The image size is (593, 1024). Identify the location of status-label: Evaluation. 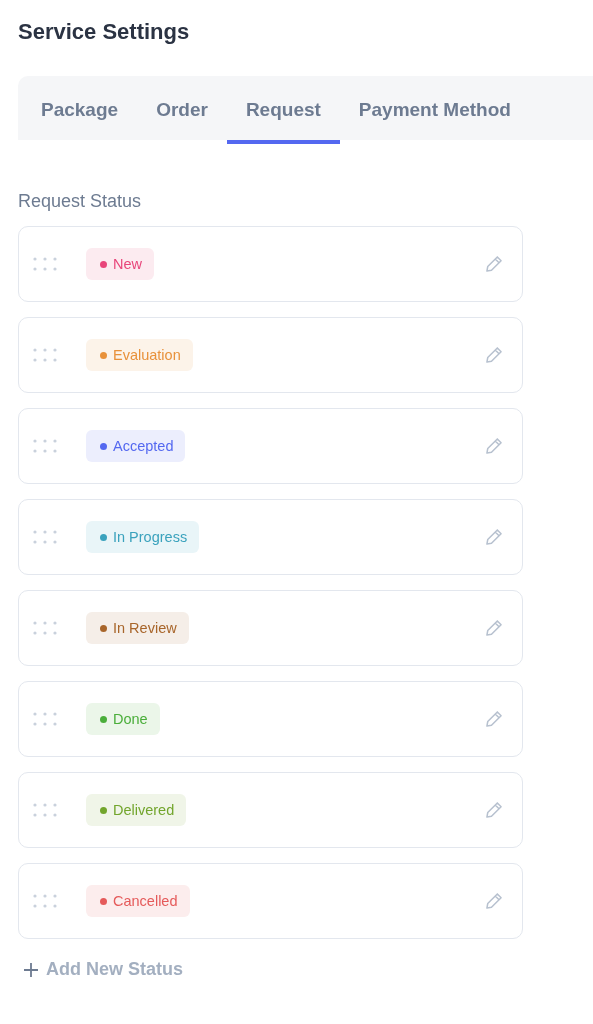
(147, 355).